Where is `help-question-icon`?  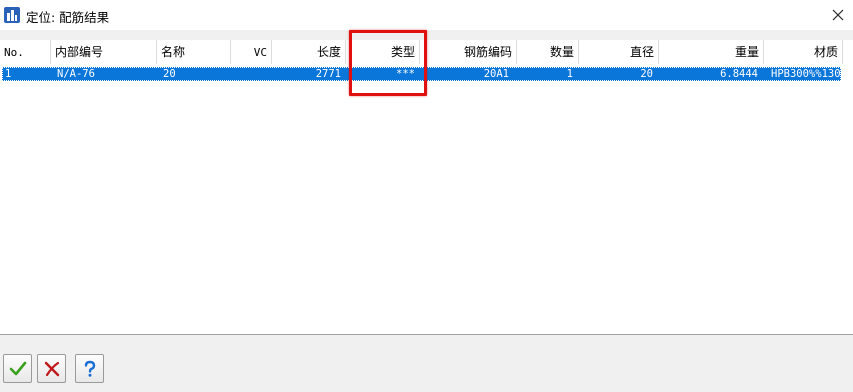 help-question-icon is located at coordinates (89, 368).